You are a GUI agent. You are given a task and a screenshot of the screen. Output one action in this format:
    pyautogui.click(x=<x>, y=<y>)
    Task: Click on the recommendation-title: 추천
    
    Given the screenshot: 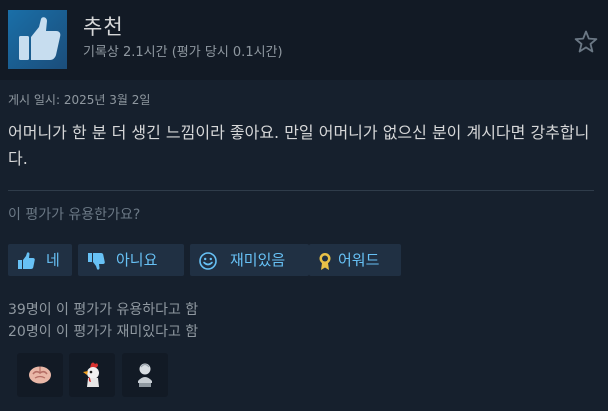 What is the action you would take?
    pyautogui.click(x=103, y=27)
    